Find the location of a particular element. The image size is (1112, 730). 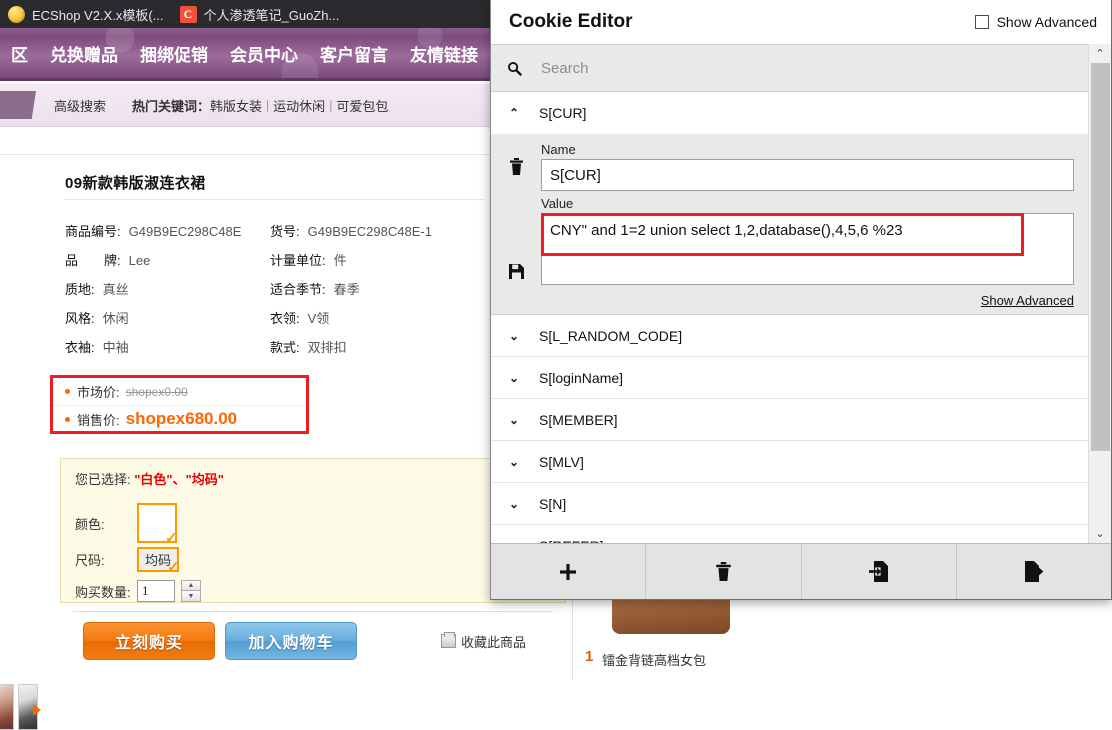

cookie-detail-actions is located at coordinates (516, 225).